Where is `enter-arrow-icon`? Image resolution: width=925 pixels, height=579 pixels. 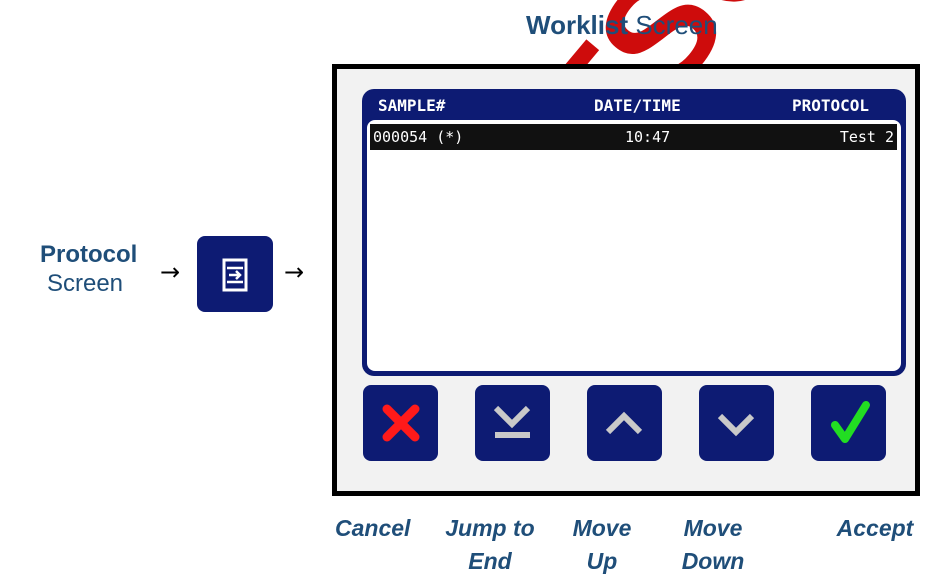 enter-arrow-icon is located at coordinates (235, 275).